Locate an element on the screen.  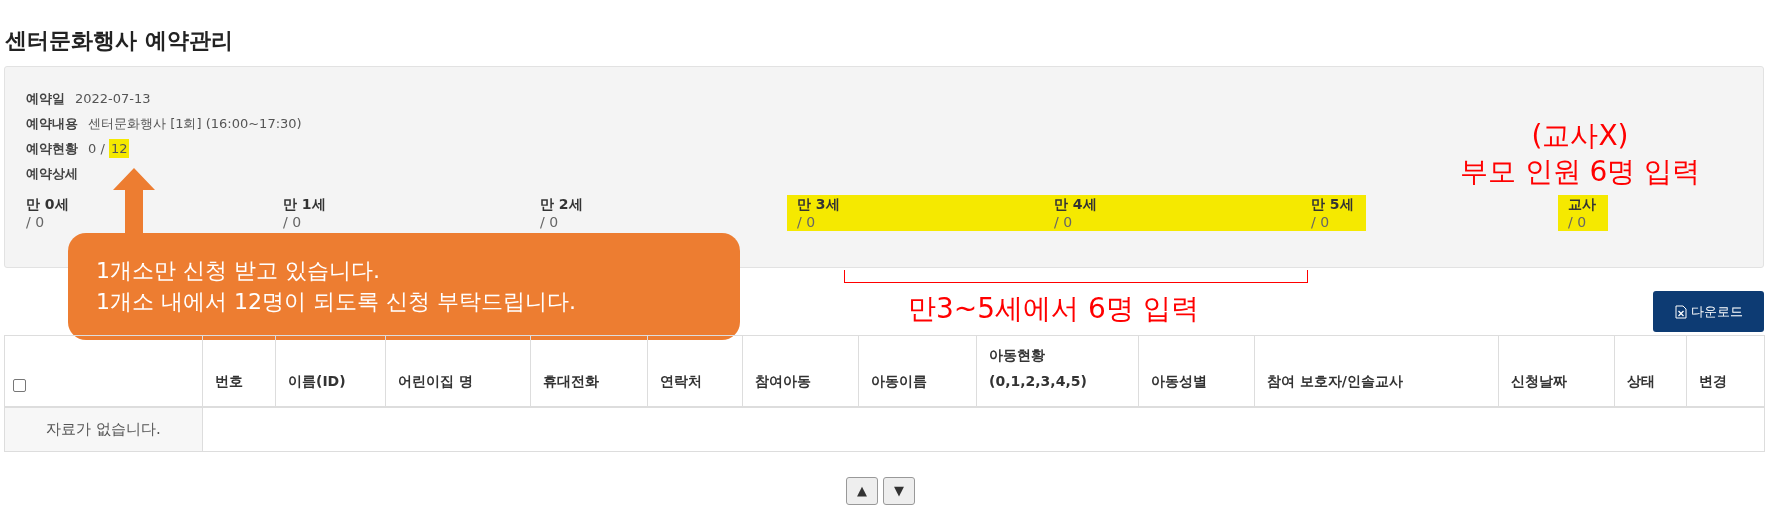
select-all-checkbox is located at coordinates (19, 385).